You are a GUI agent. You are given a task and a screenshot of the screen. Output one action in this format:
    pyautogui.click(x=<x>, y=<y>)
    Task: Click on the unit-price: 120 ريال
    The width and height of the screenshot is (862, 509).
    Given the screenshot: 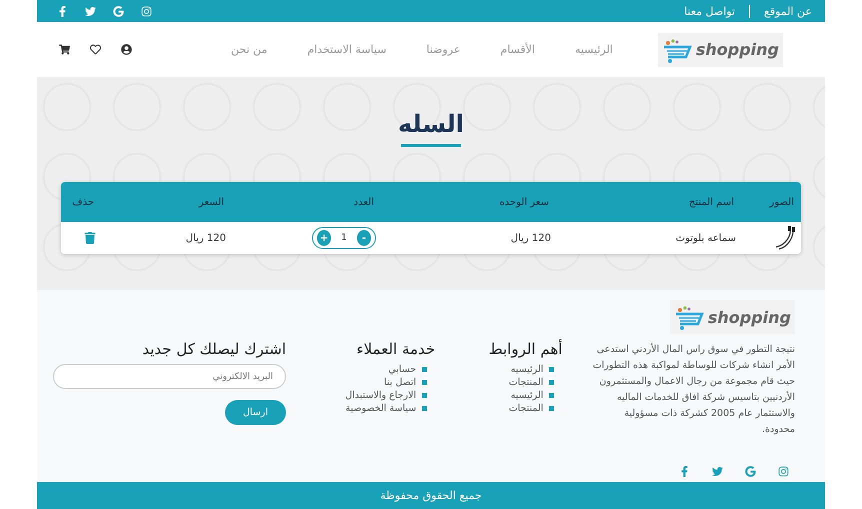 What is the action you would take?
    pyautogui.click(x=530, y=238)
    